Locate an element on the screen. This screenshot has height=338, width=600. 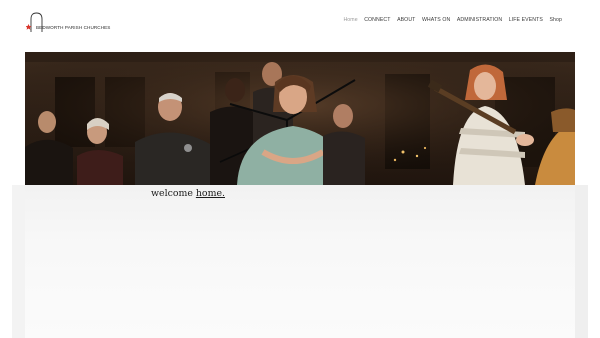
nav-life-events: LIFE EVENTS is located at coordinates (526, 20).